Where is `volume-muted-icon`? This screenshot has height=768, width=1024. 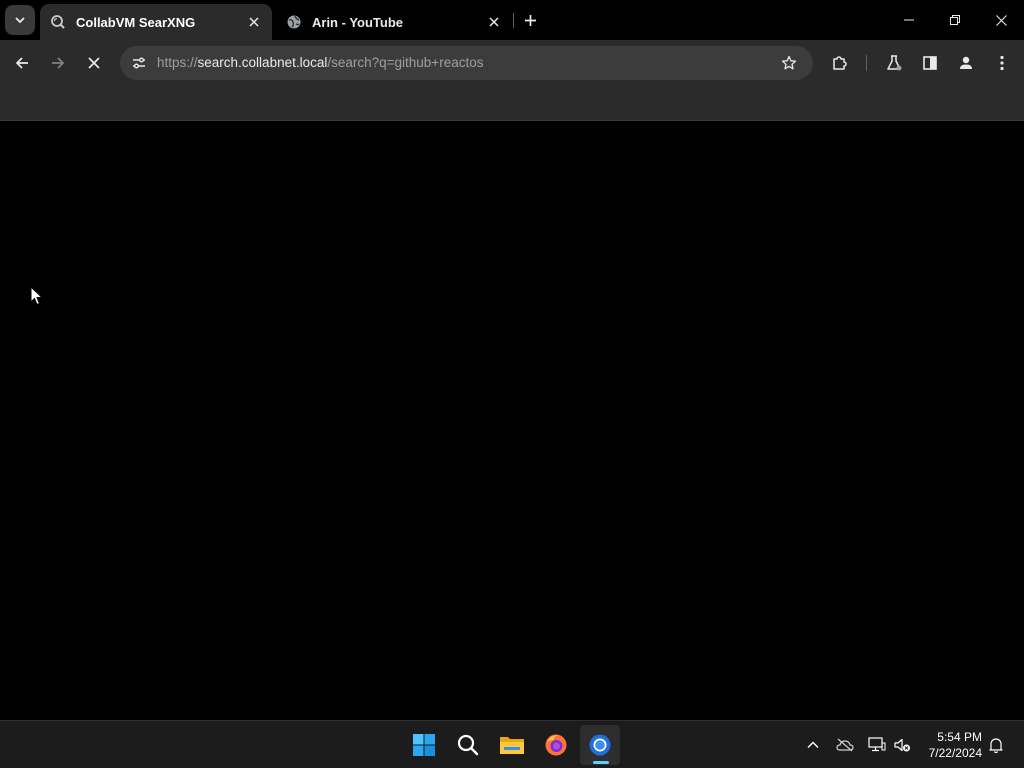 volume-muted-icon is located at coordinates (902, 745).